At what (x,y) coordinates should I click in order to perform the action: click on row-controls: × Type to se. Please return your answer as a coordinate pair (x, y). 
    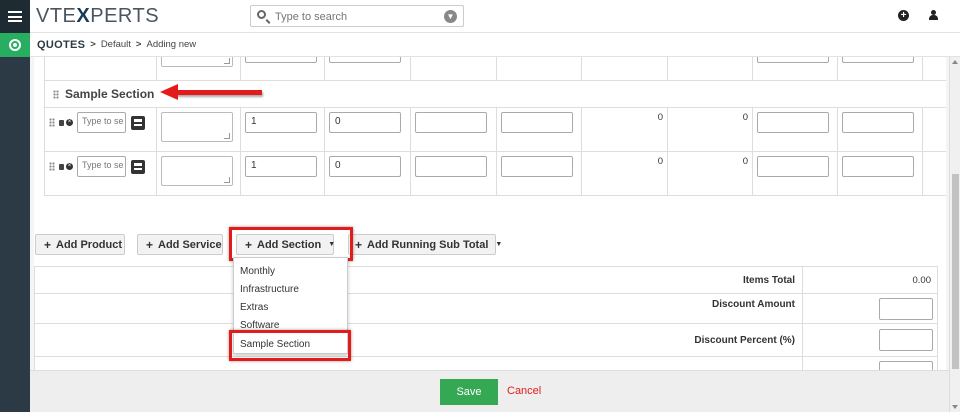
    Looking at the image, I should click on (100, 129).